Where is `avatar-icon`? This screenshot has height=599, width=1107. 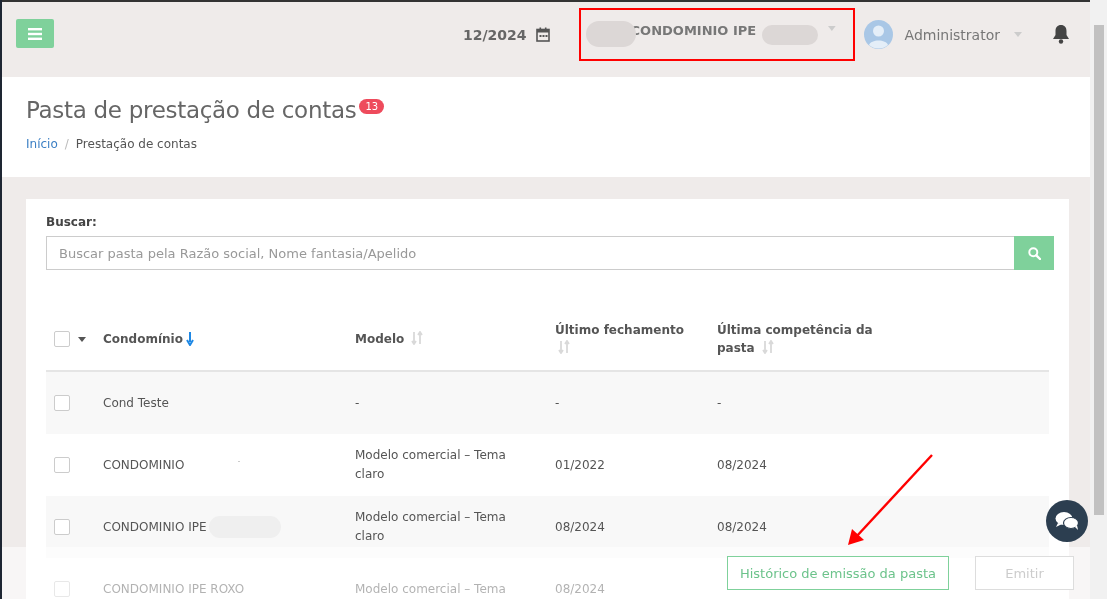
avatar-icon is located at coordinates (878, 34).